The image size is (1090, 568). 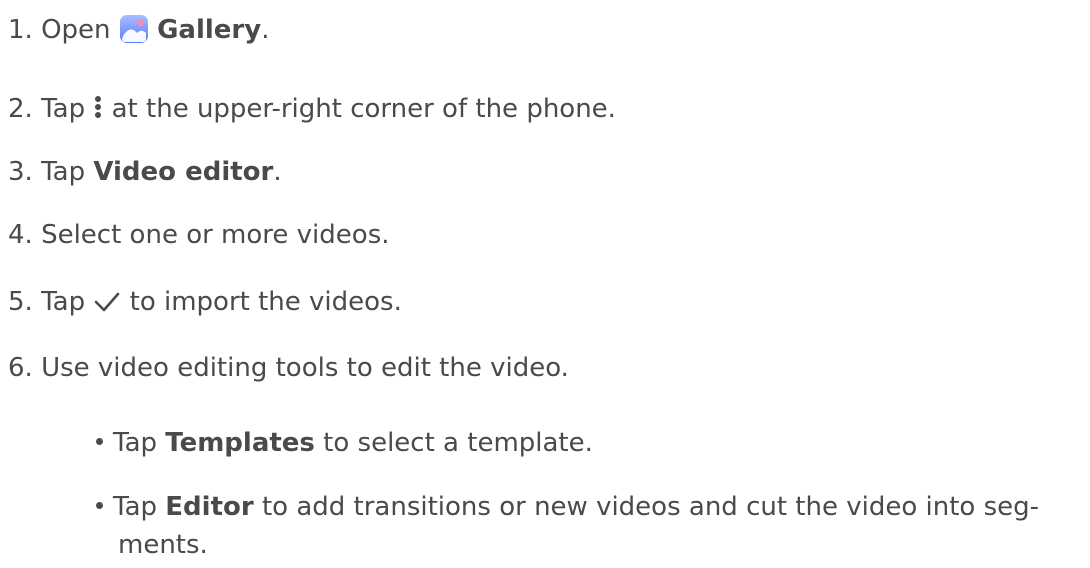 I want to click on step-1: 1. Open Gallery., so click(x=138, y=30).